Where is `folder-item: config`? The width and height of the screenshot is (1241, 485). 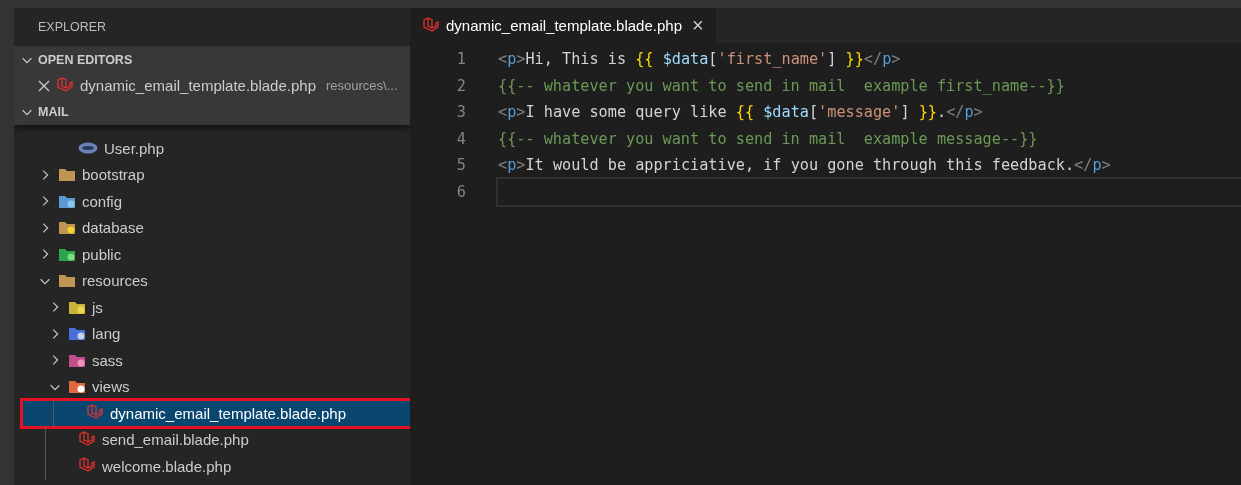 folder-item: config is located at coordinates (212, 201).